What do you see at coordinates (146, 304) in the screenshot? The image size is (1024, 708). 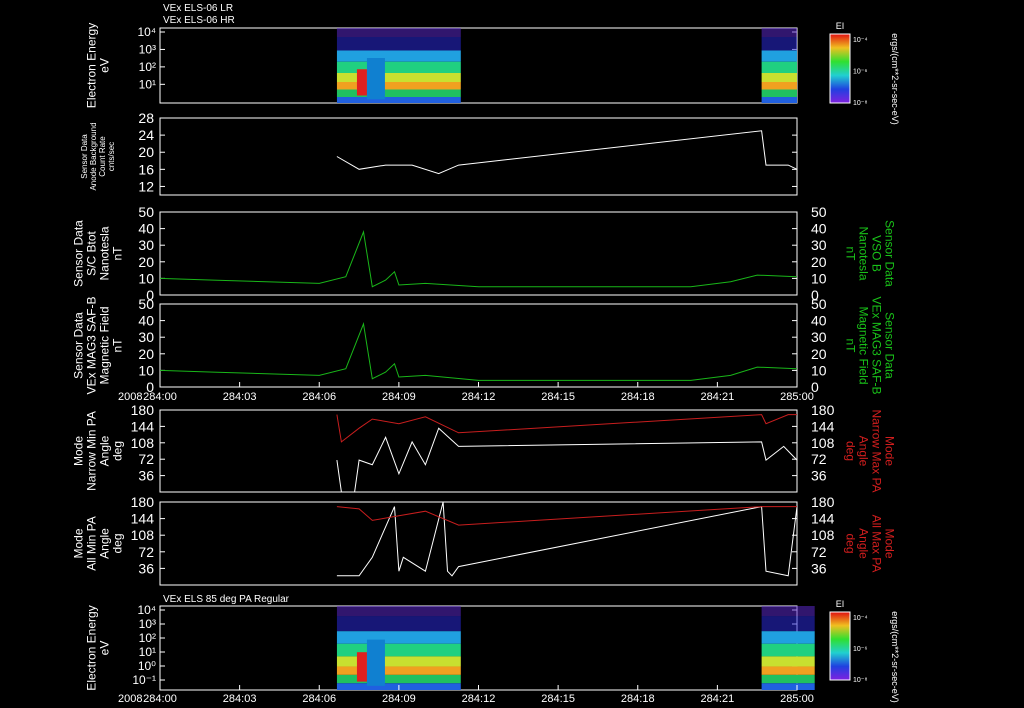 I see `y-tick-label: 50` at bounding box center [146, 304].